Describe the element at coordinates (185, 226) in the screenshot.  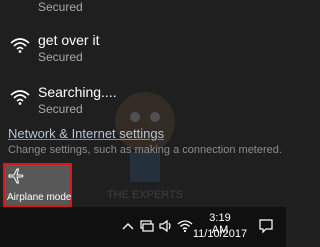
I see `wifi-tray-icon` at that location.